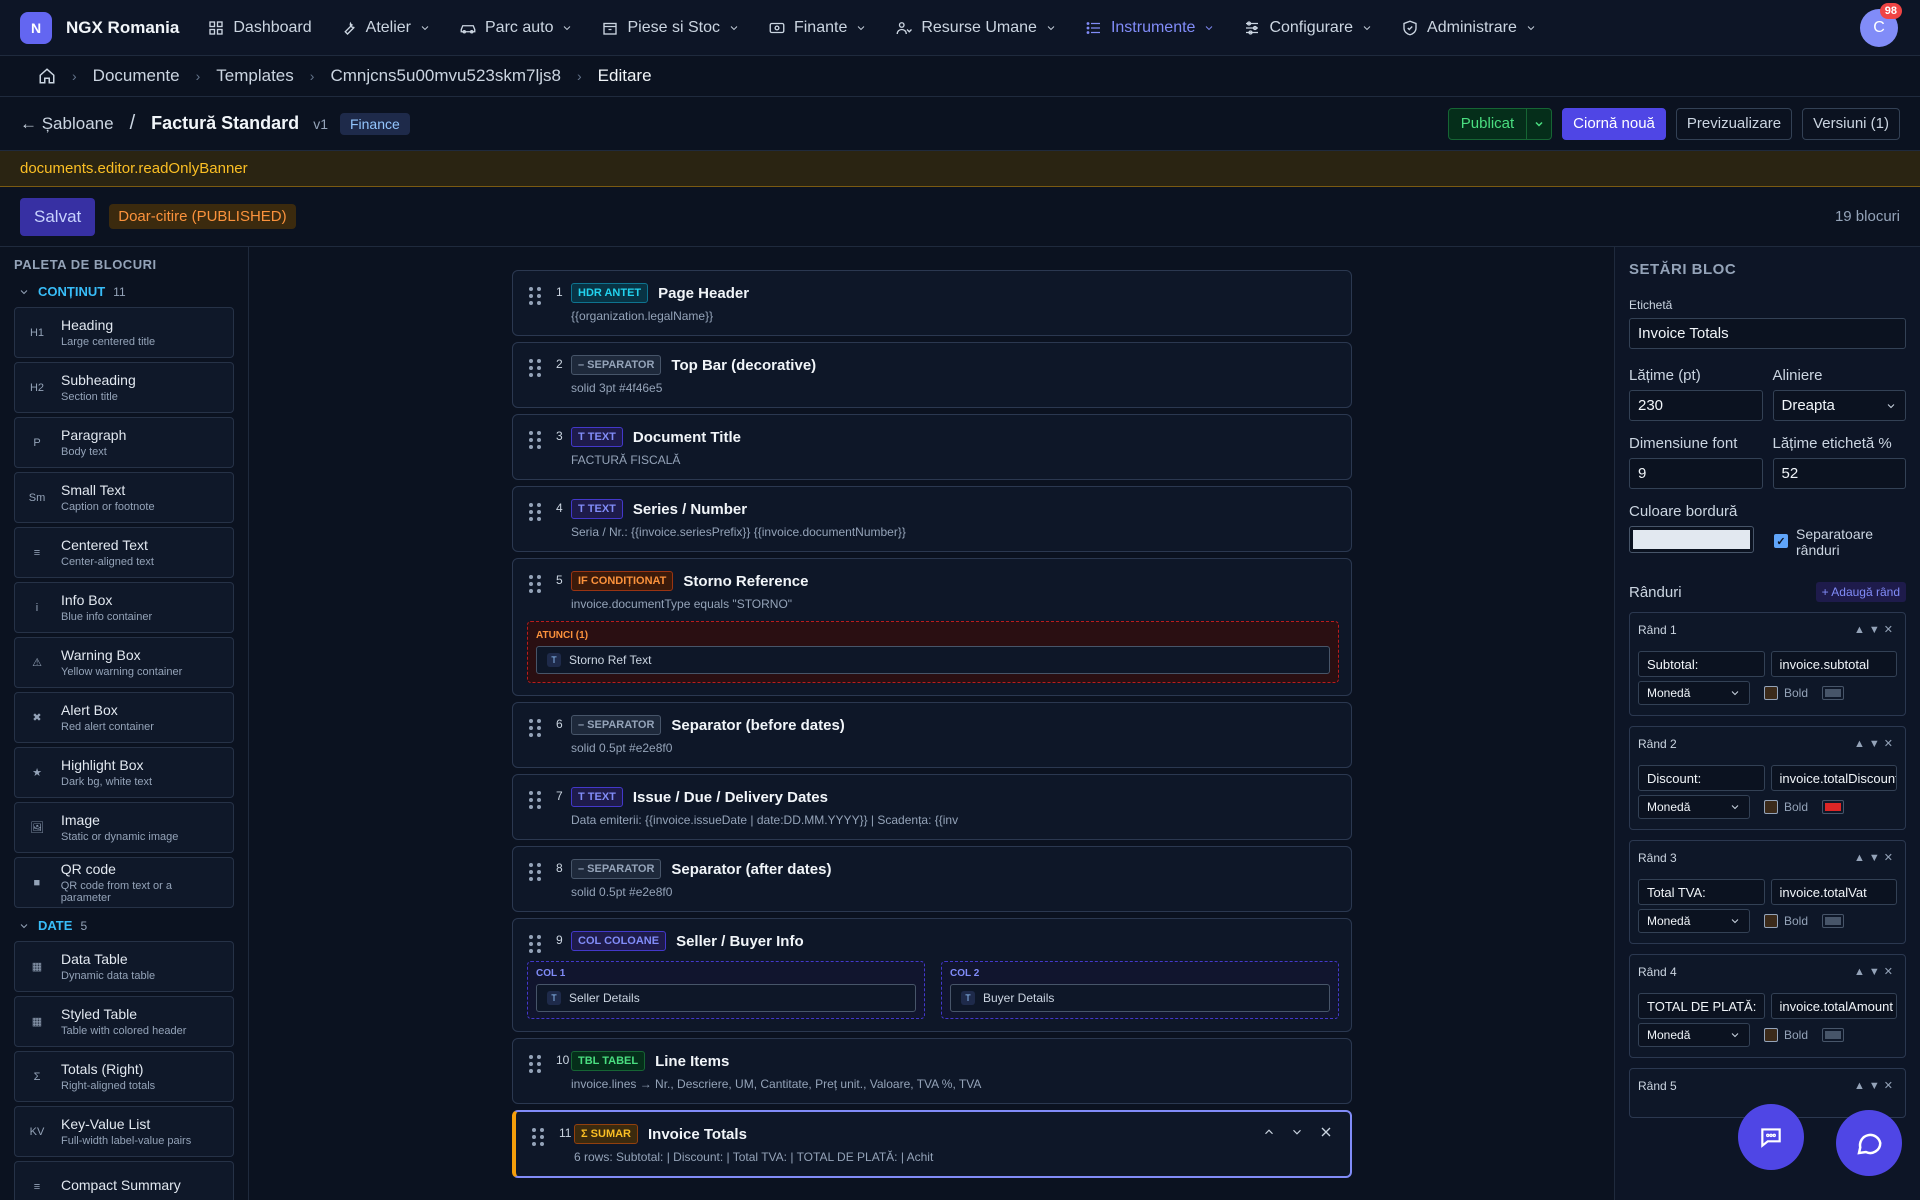  What do you see at coordinates (1781, 541) in the screenshot?
I see `row-separators-checkbox: ✓` at bounding box center [1781, 541].